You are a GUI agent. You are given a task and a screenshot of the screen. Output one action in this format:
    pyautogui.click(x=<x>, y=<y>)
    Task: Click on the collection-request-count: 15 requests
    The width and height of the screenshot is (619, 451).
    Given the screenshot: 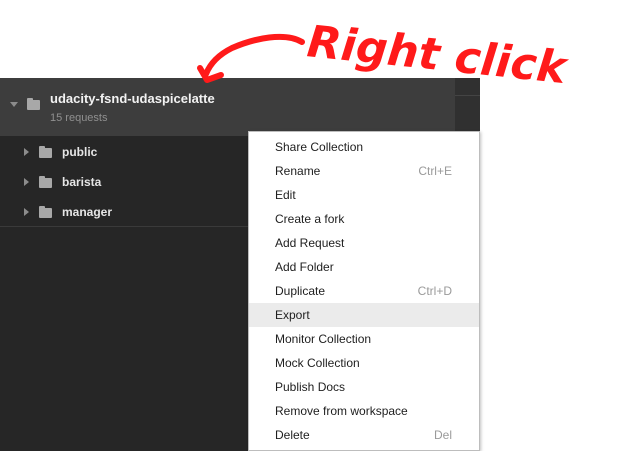 What is the action you would take?
    pyautogui.click(x=79, y=118)
    